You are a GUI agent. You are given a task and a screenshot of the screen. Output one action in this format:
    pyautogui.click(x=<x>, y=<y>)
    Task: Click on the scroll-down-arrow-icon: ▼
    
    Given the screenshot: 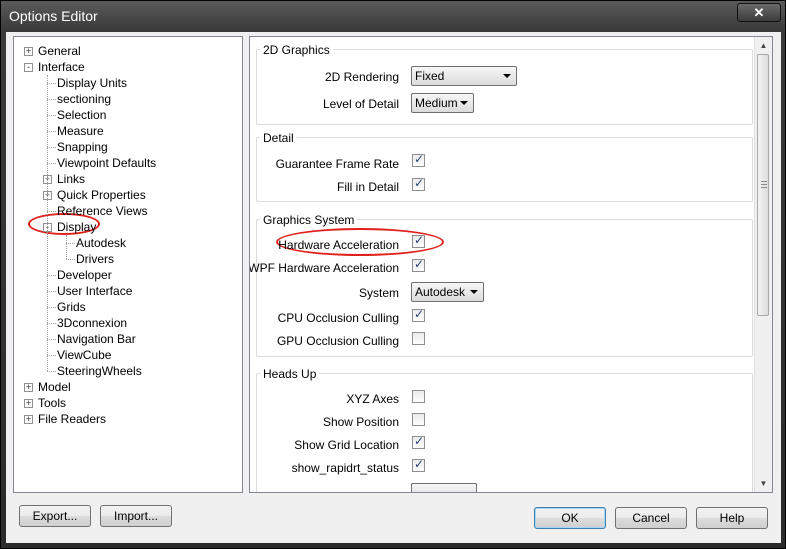 What is the action you would take?
    pyautogui.click(x=763, y=483)
    